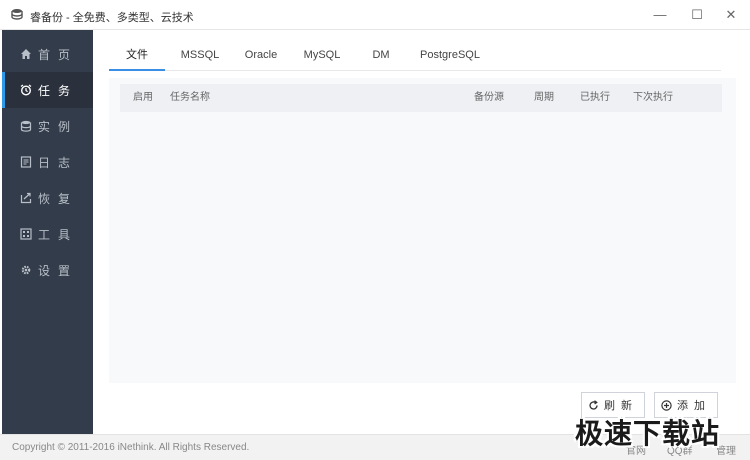 The width and height of the screenshot is (750, 460). Describe the element at coordinates (26, 198) in the screenshot. I see `restore-icon` at that location.